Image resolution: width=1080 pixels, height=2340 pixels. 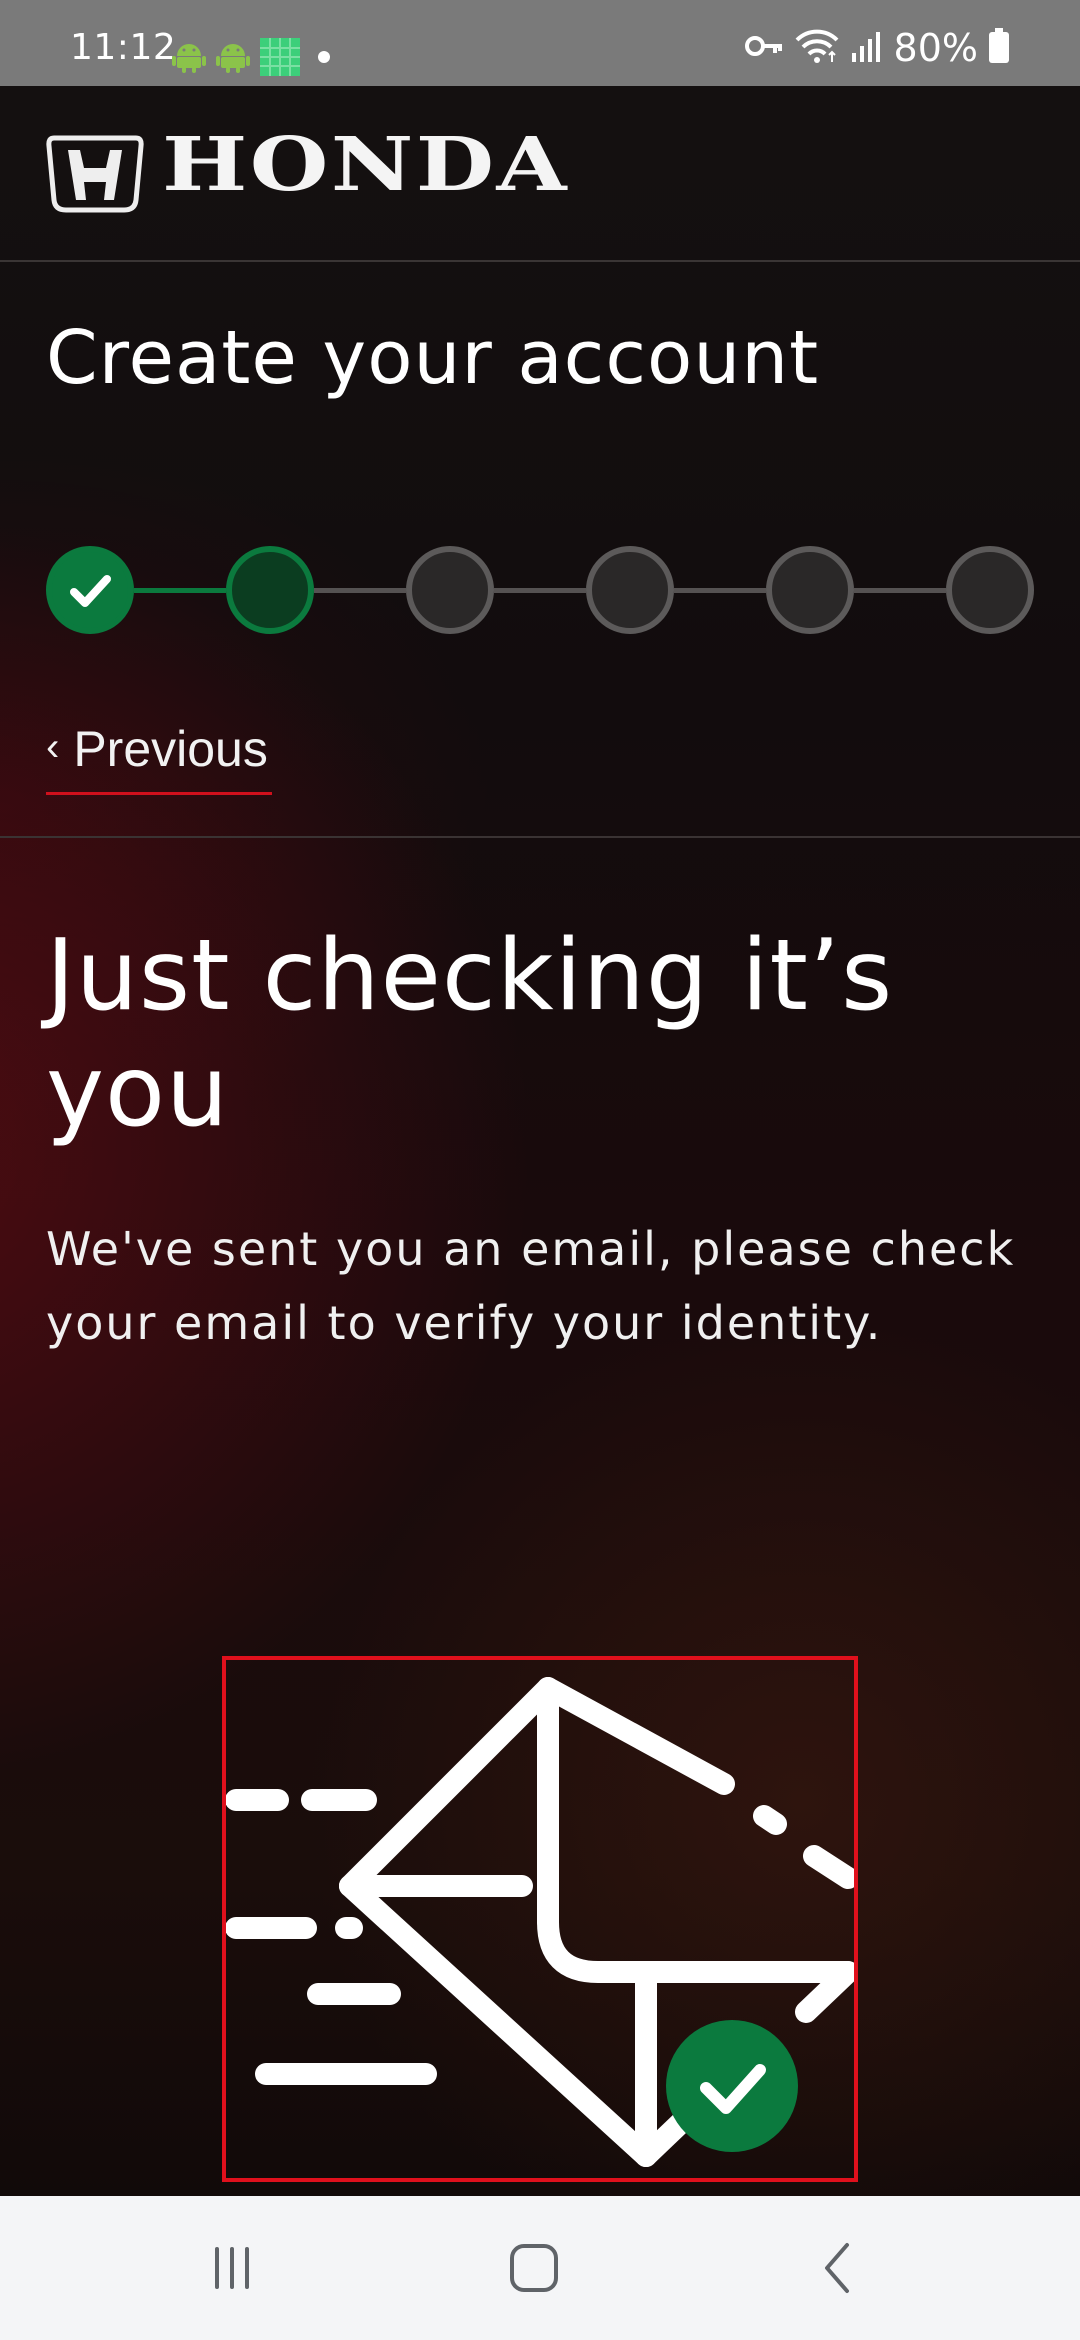 I want to click on status-right: 80%, so click(x=877, y=48).